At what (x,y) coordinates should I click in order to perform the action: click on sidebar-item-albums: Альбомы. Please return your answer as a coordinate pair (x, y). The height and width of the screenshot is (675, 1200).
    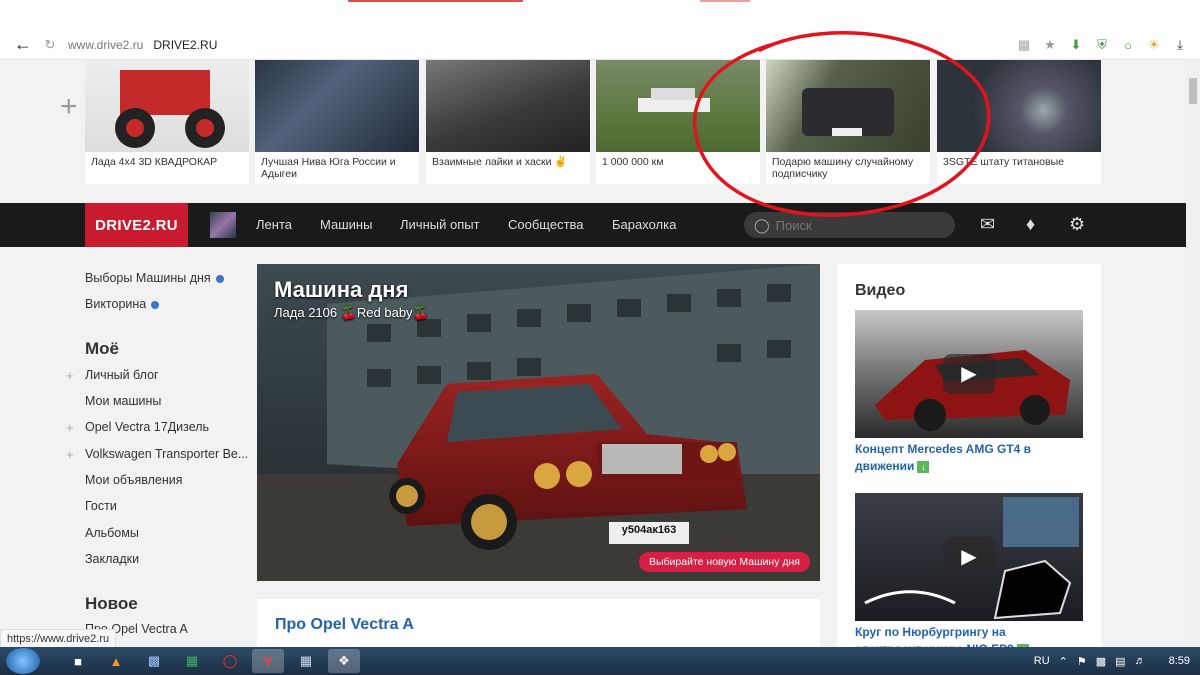
    Looking at the image, I should click on (112, 533).